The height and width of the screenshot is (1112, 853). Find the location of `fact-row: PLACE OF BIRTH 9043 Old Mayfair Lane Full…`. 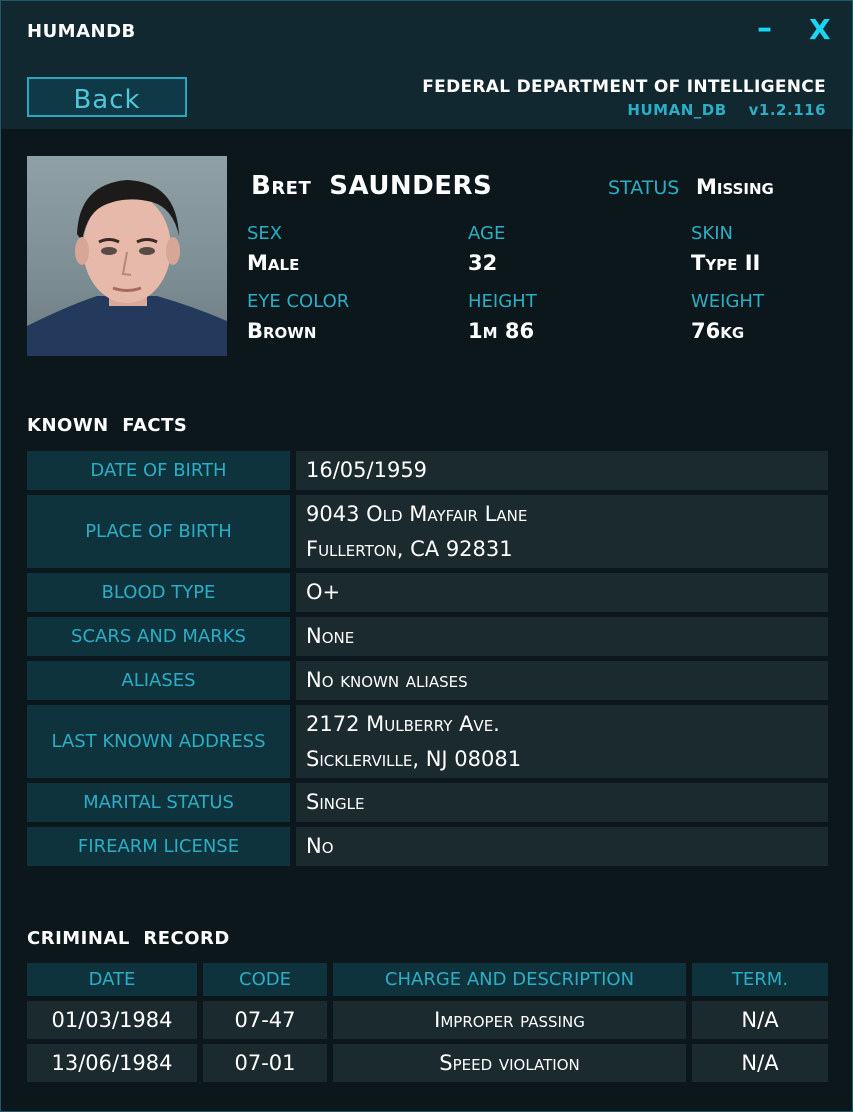

fact-row: PLACE OF BIRTH 9043 Old Mayfair Lane Full… is located at coordinates (427, 531).